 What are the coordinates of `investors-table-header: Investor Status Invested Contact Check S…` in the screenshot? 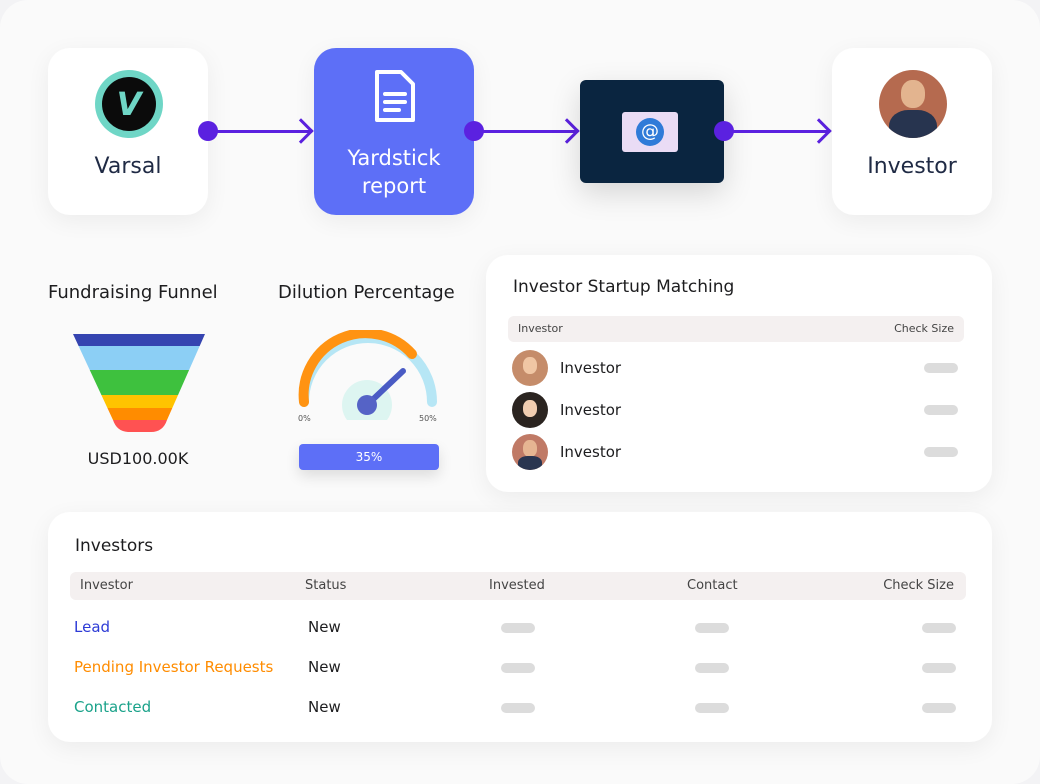 It's located at (518, 586).